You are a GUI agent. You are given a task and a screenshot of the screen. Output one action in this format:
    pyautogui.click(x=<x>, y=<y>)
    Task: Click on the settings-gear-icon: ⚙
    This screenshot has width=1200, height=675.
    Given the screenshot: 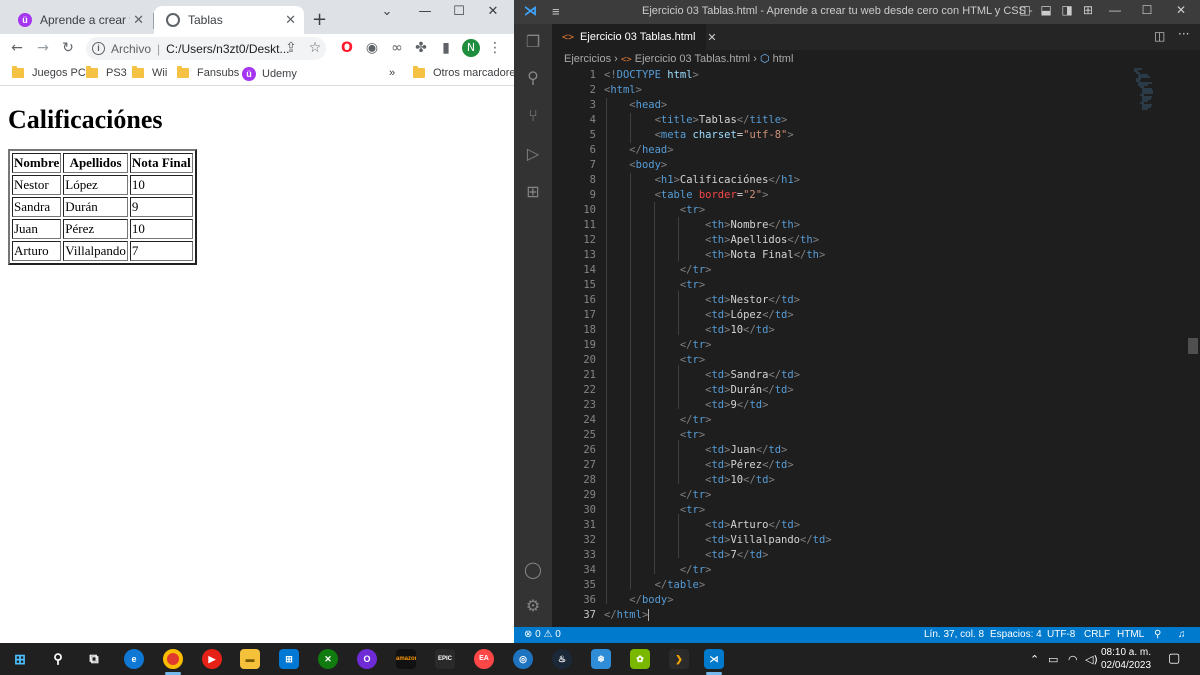 What is the action you would take?
    pyautogui.click(x=533, y=606)
    